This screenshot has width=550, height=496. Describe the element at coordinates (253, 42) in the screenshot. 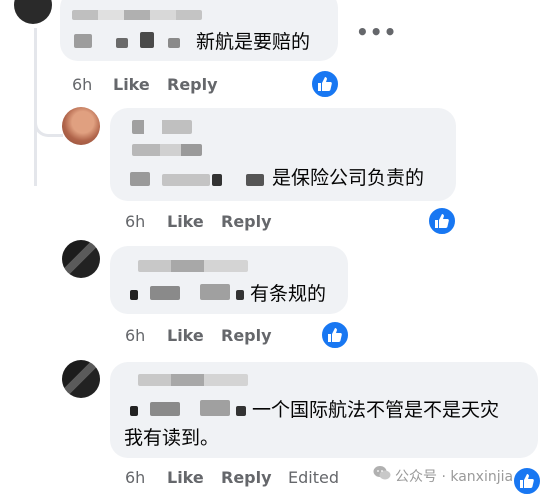

I see `comment-text: 新航是要赔的` at that location.